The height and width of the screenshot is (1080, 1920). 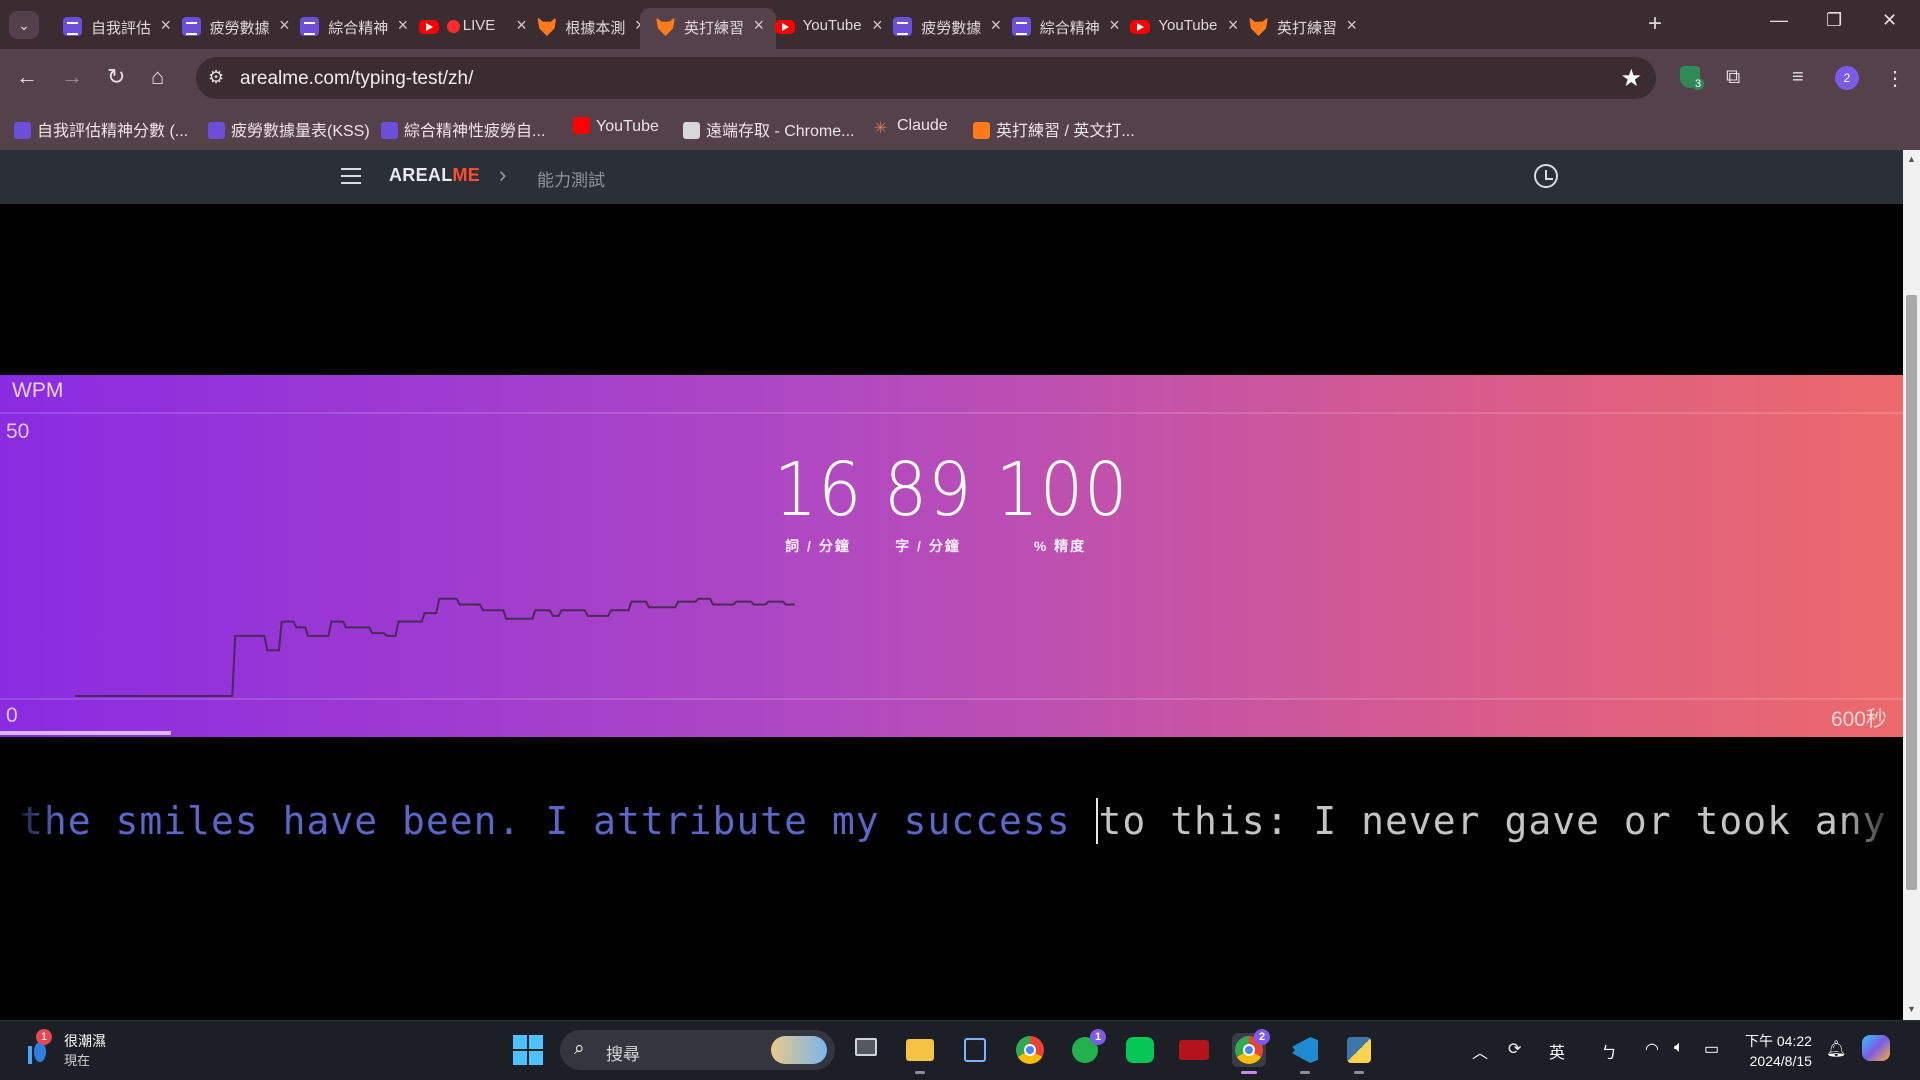 What do you see at coordinates (300, 131) in the screenshot?
I see `bookmark-label: 疲勞數據量表(KSS)` at bounding box center [300, 131].